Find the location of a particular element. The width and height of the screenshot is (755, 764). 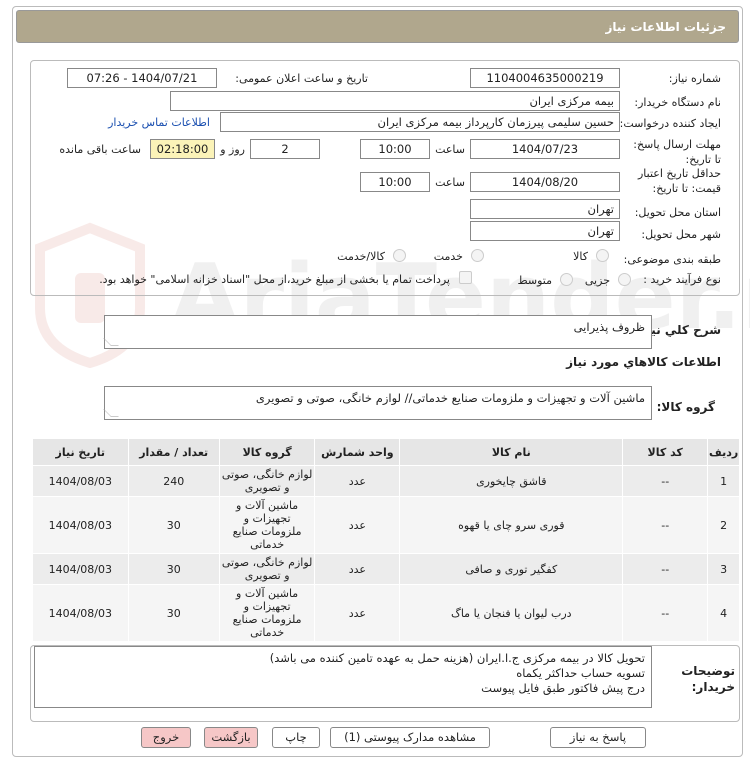

deadline-label: مهلت ارسال پاسخ: تا تاریخ: is located at coordinates (677, 152).